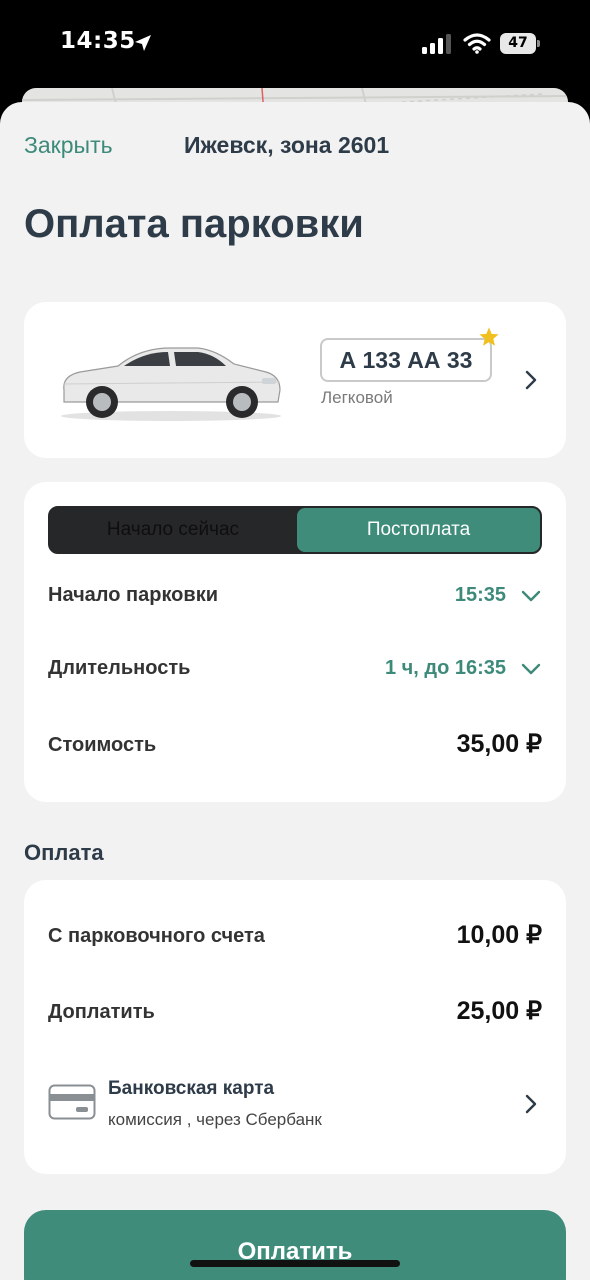 This screenshot has height=1280, width=590. Describe the element at coordinates (295, 1263) in the screenshot. I see `home-indicator` at that location.